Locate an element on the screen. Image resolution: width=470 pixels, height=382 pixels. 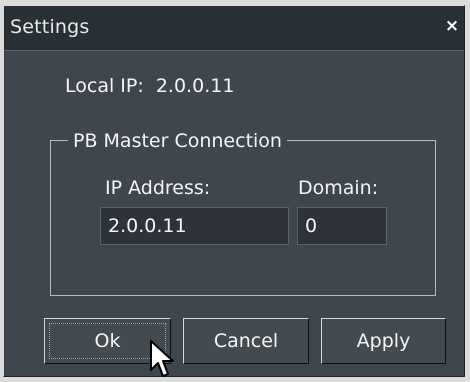
apply-button: Apply is located at coordinates (383, 341).